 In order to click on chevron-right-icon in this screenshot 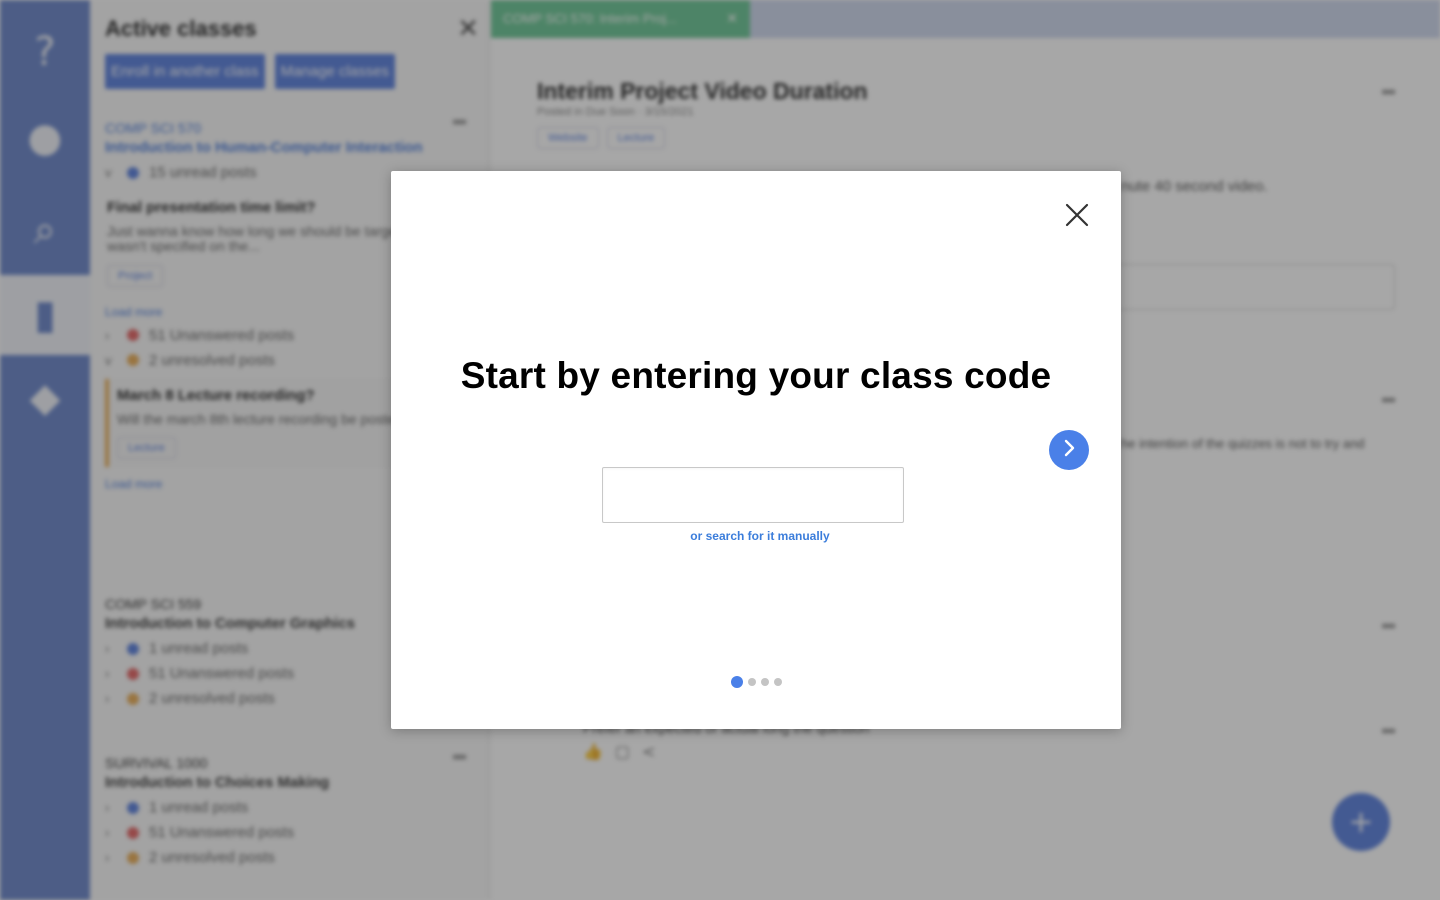, I will do `click(1069, 450)`.